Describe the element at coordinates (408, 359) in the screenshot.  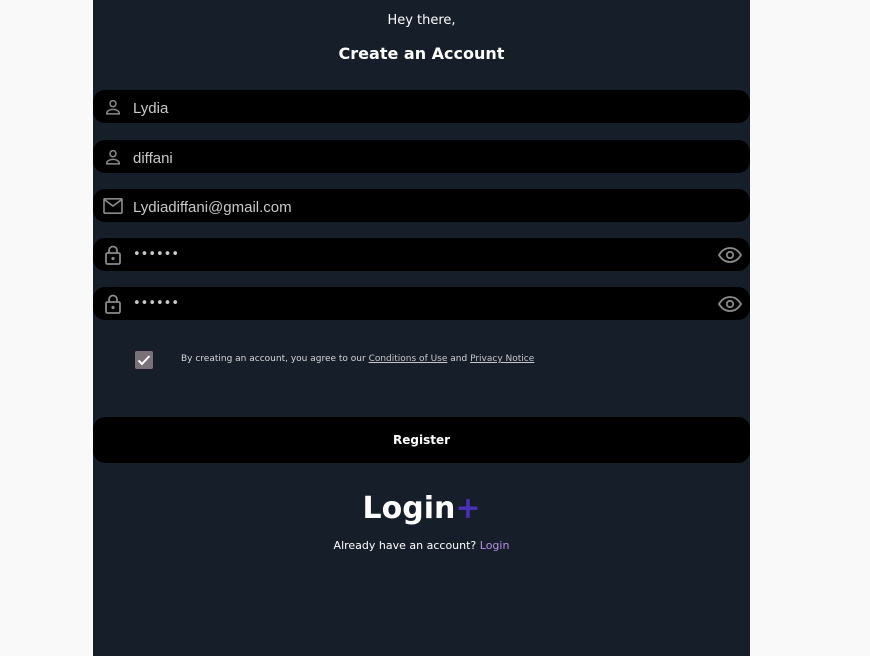
I see `conditions-link: Conditions of Use` at that location.